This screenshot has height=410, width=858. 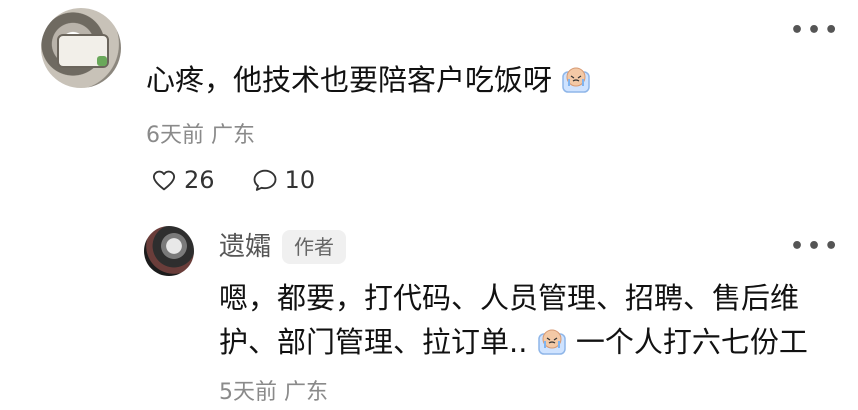 I want to click on like-count: 26, so click(x=199, y=180).